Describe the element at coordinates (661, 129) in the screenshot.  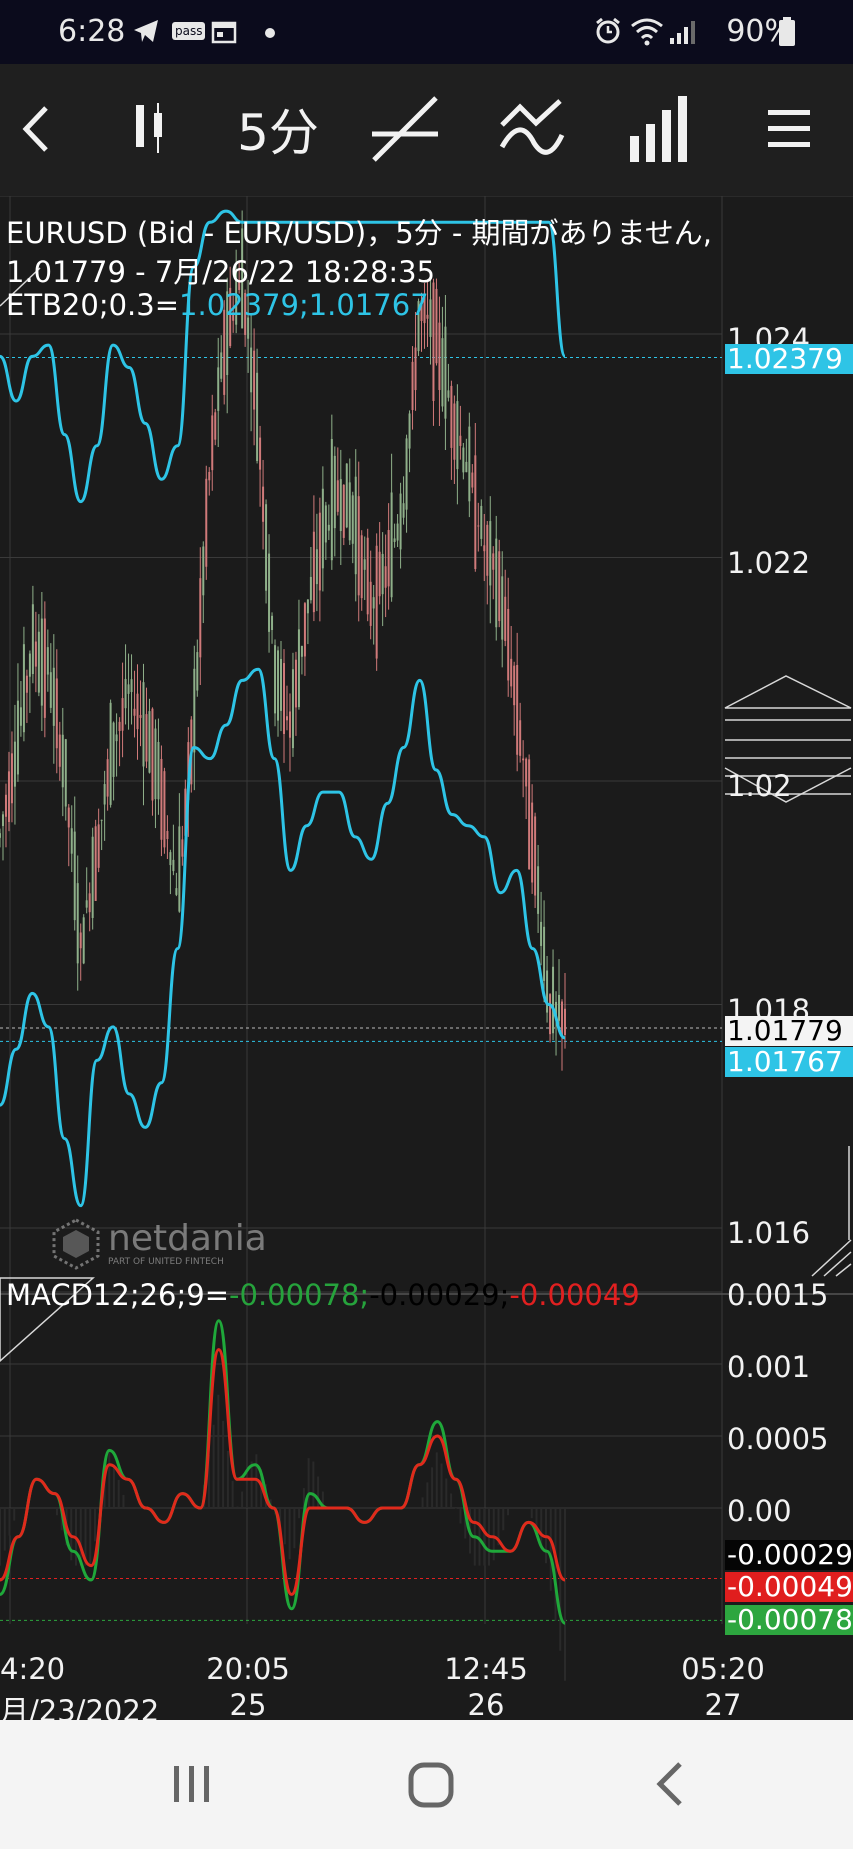
I see `volume-button` at that location.